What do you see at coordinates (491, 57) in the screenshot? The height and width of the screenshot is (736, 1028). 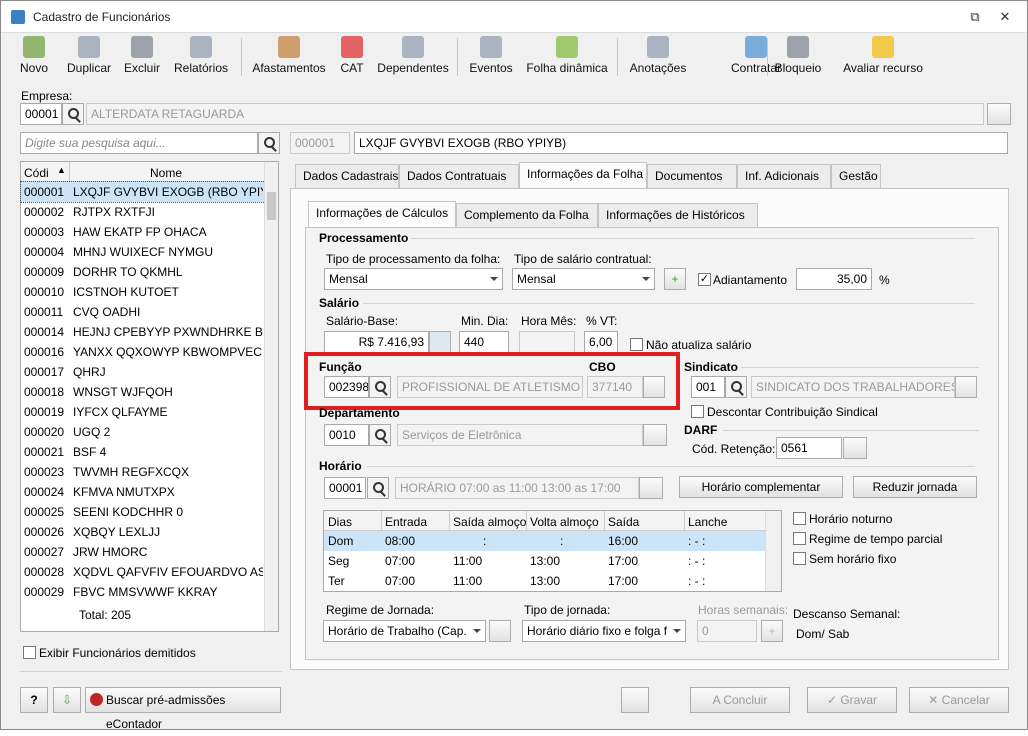 I see `toolbar-eventos-button: Eventos` at bounding box center [491, 57].